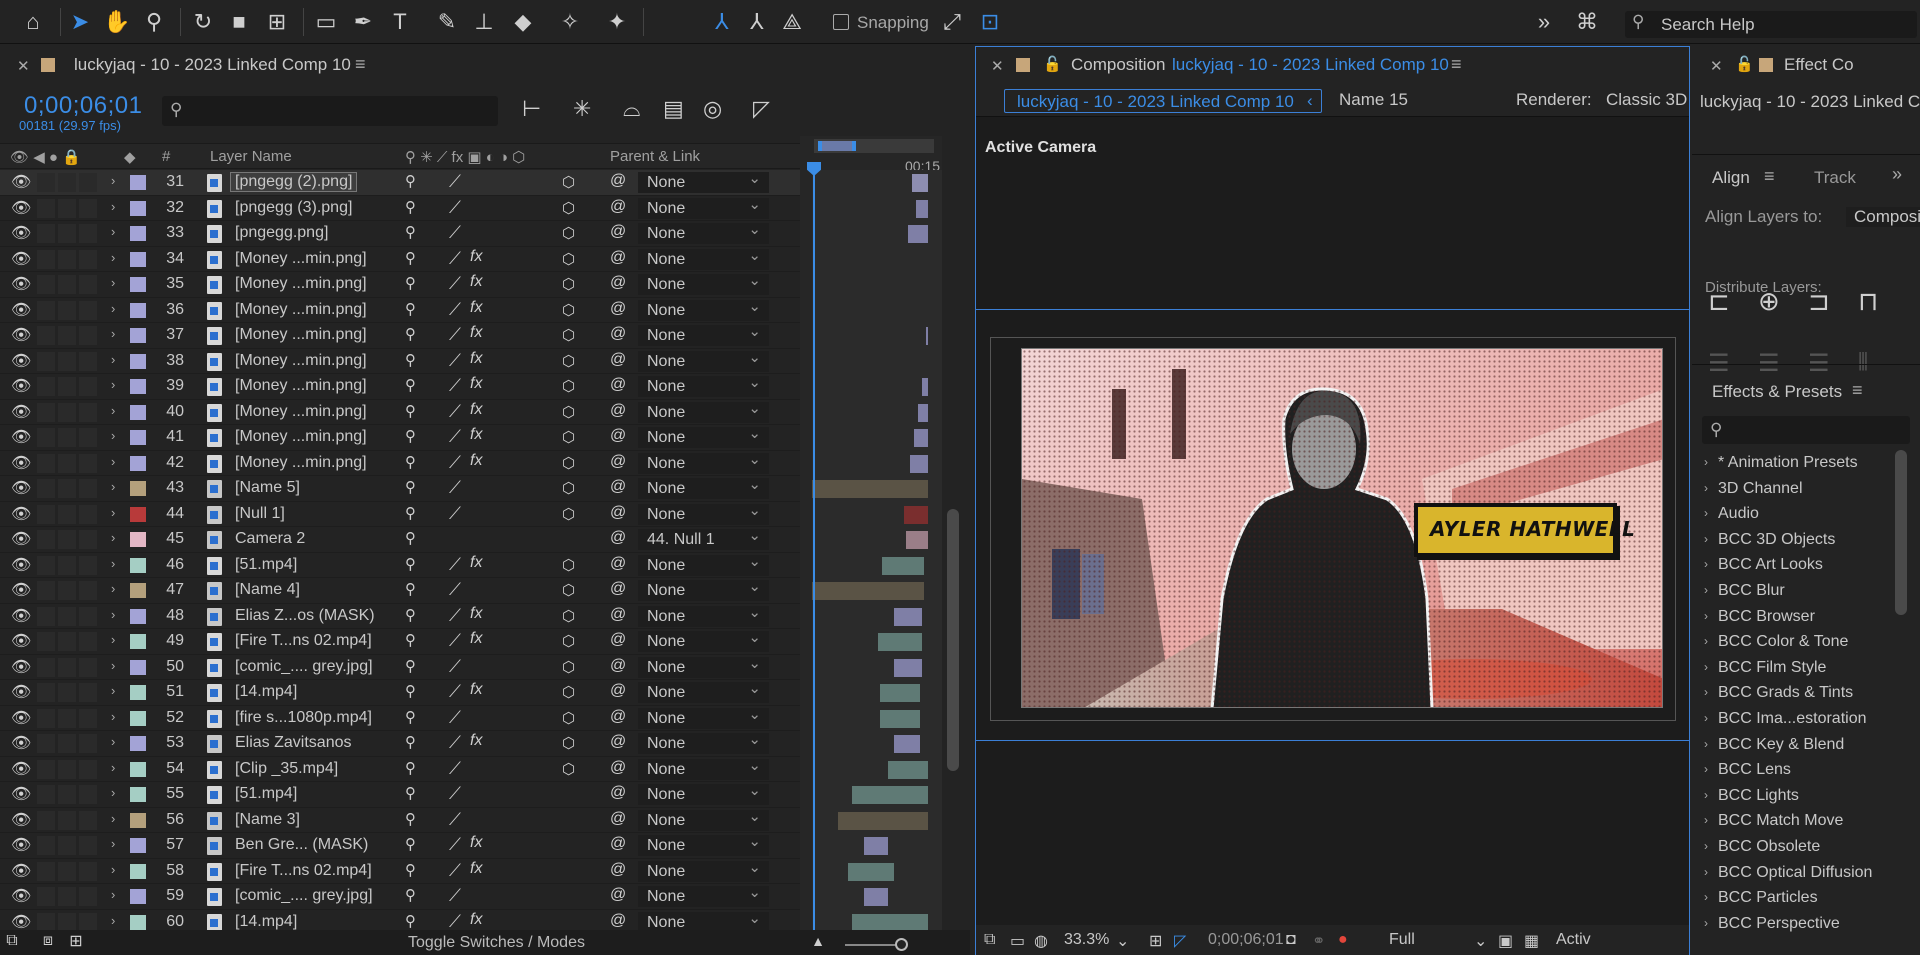  What do you see at coordinates (722, 22) in the screenshot?
I see `local-axis-icon: ⅄` at bounding box center [722, 22].